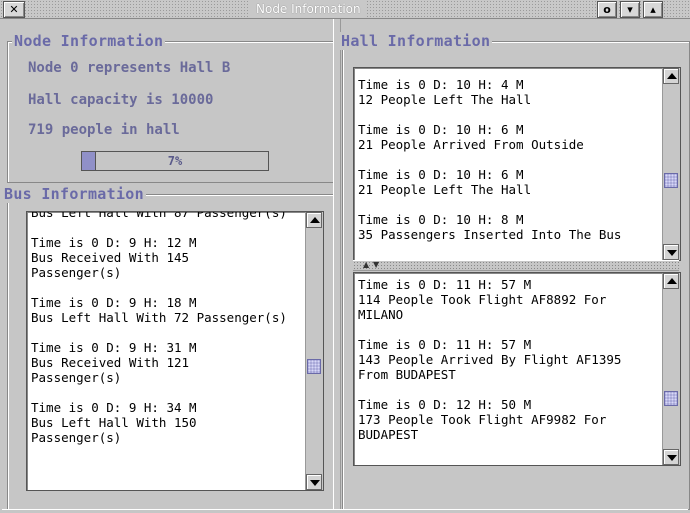  I want to click on bus-log-scrollbar, so click(314, 351).